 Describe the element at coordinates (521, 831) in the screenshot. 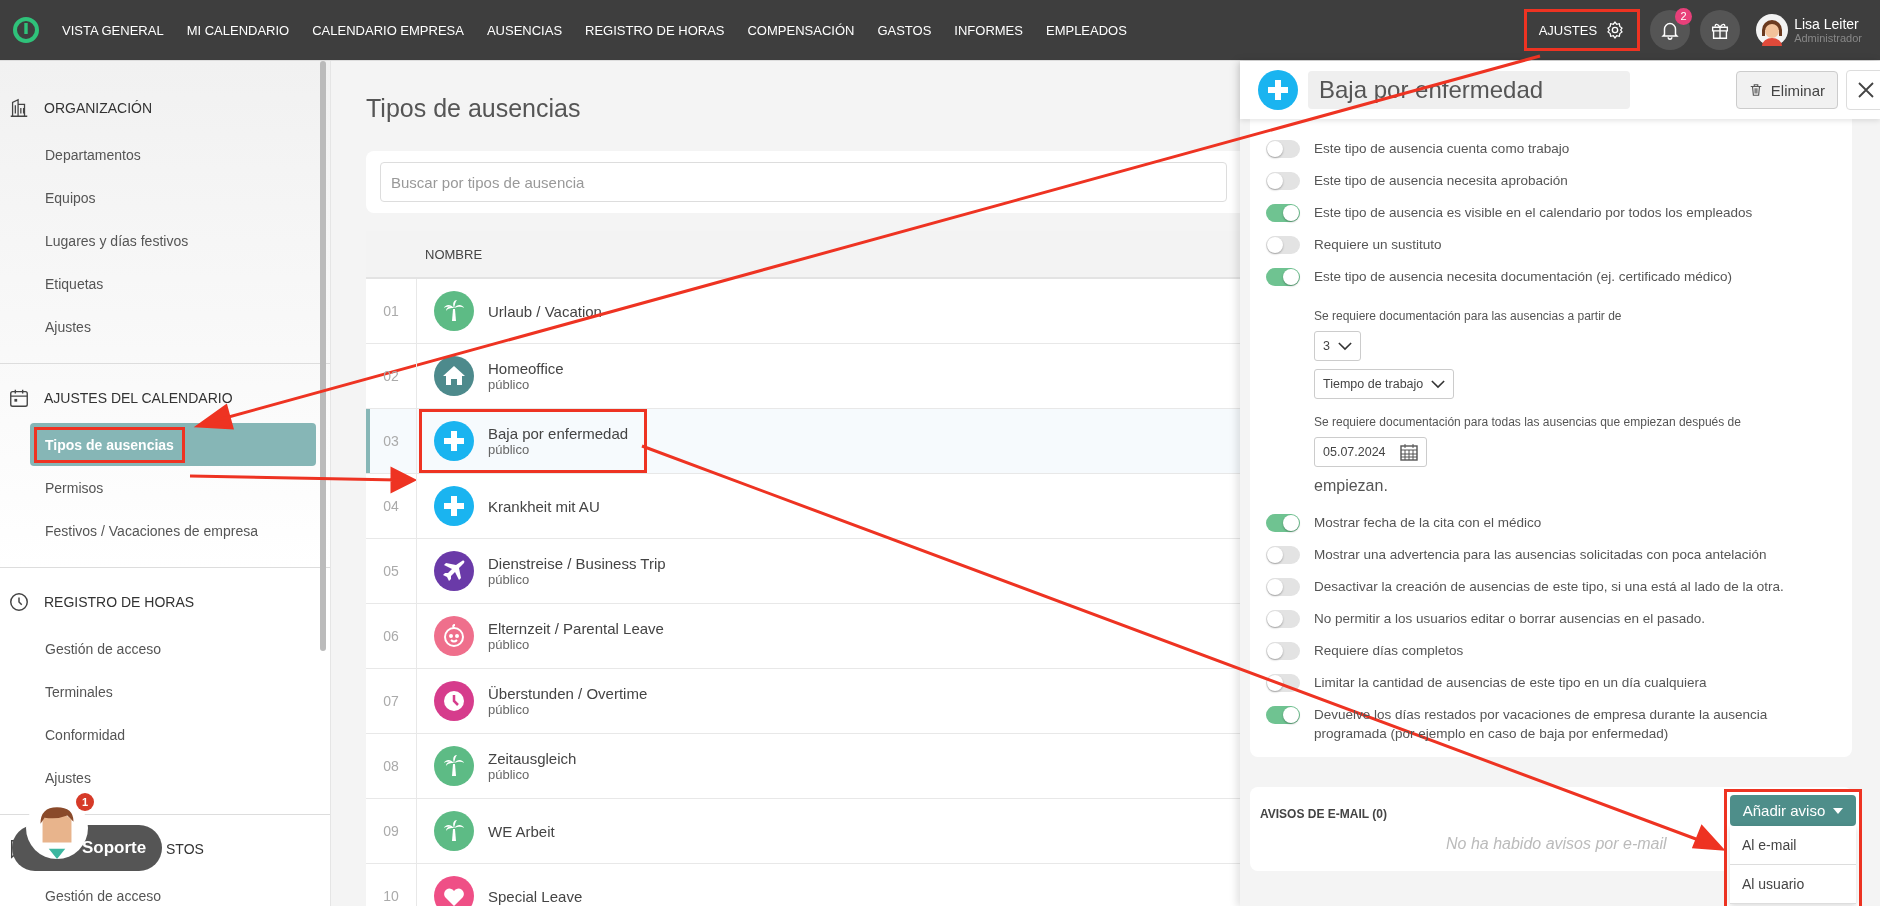

I see `absence-type-name: WE Arbeit` at that location.